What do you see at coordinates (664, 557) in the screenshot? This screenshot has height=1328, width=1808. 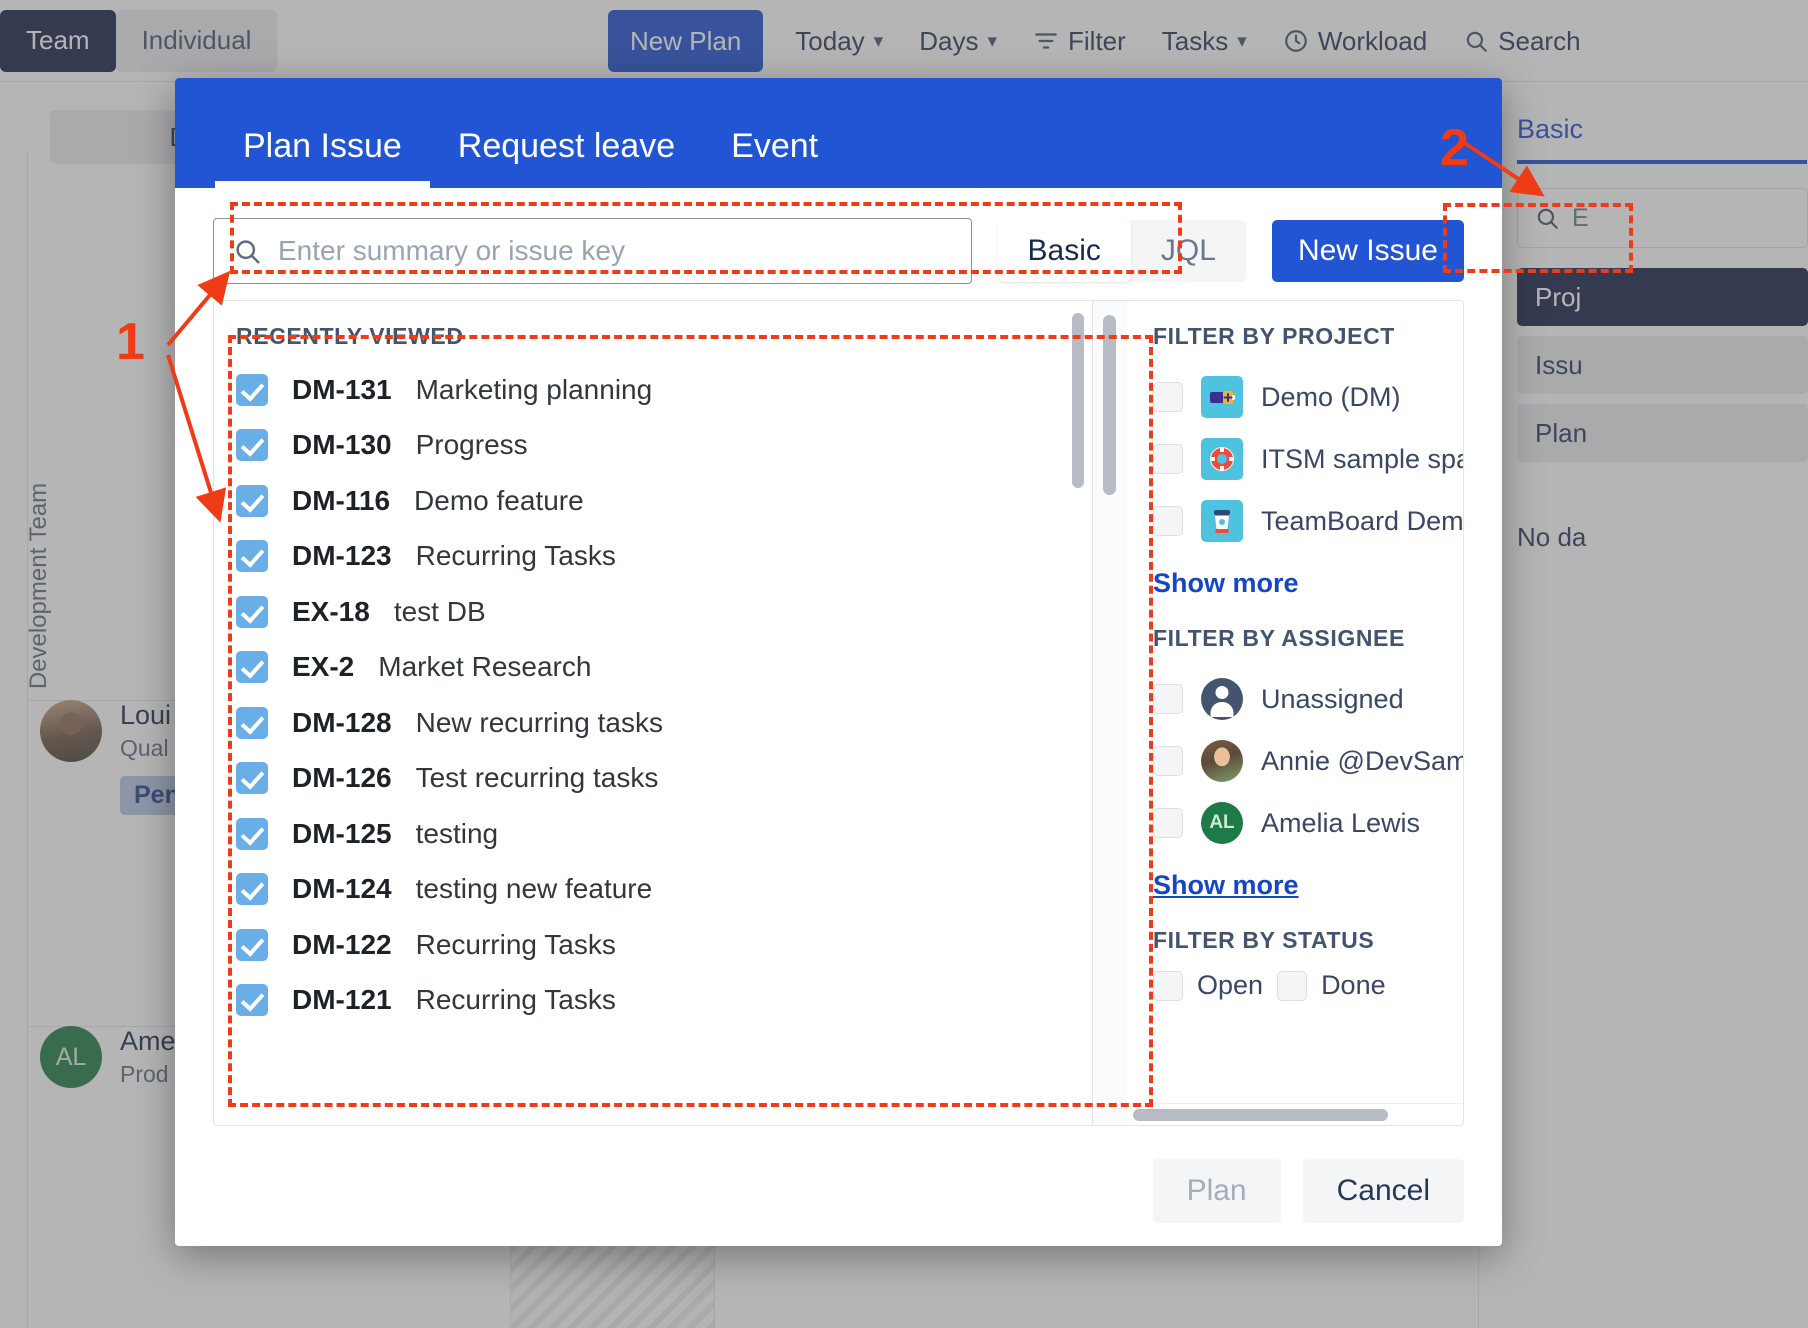 I see `issue-row: DM-123 Recurring Tasks` at bounding box center [664, 557].